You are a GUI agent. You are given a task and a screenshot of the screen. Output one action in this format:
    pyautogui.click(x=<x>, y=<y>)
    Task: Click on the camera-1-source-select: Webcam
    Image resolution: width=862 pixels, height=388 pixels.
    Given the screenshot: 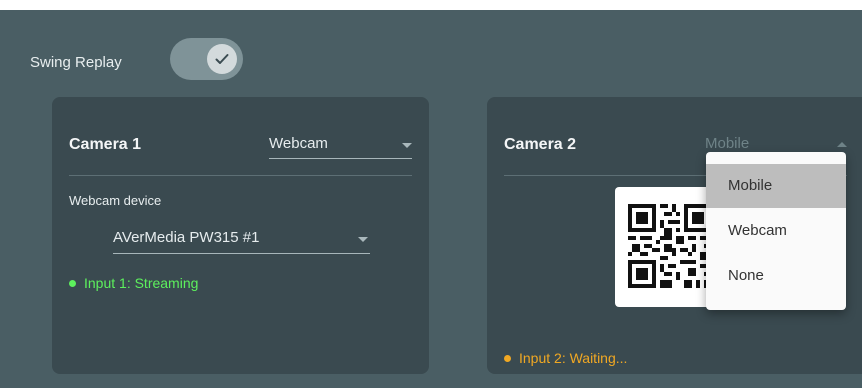 What is the action you would take?
    pyautogui.click(x=340, y=145)
    